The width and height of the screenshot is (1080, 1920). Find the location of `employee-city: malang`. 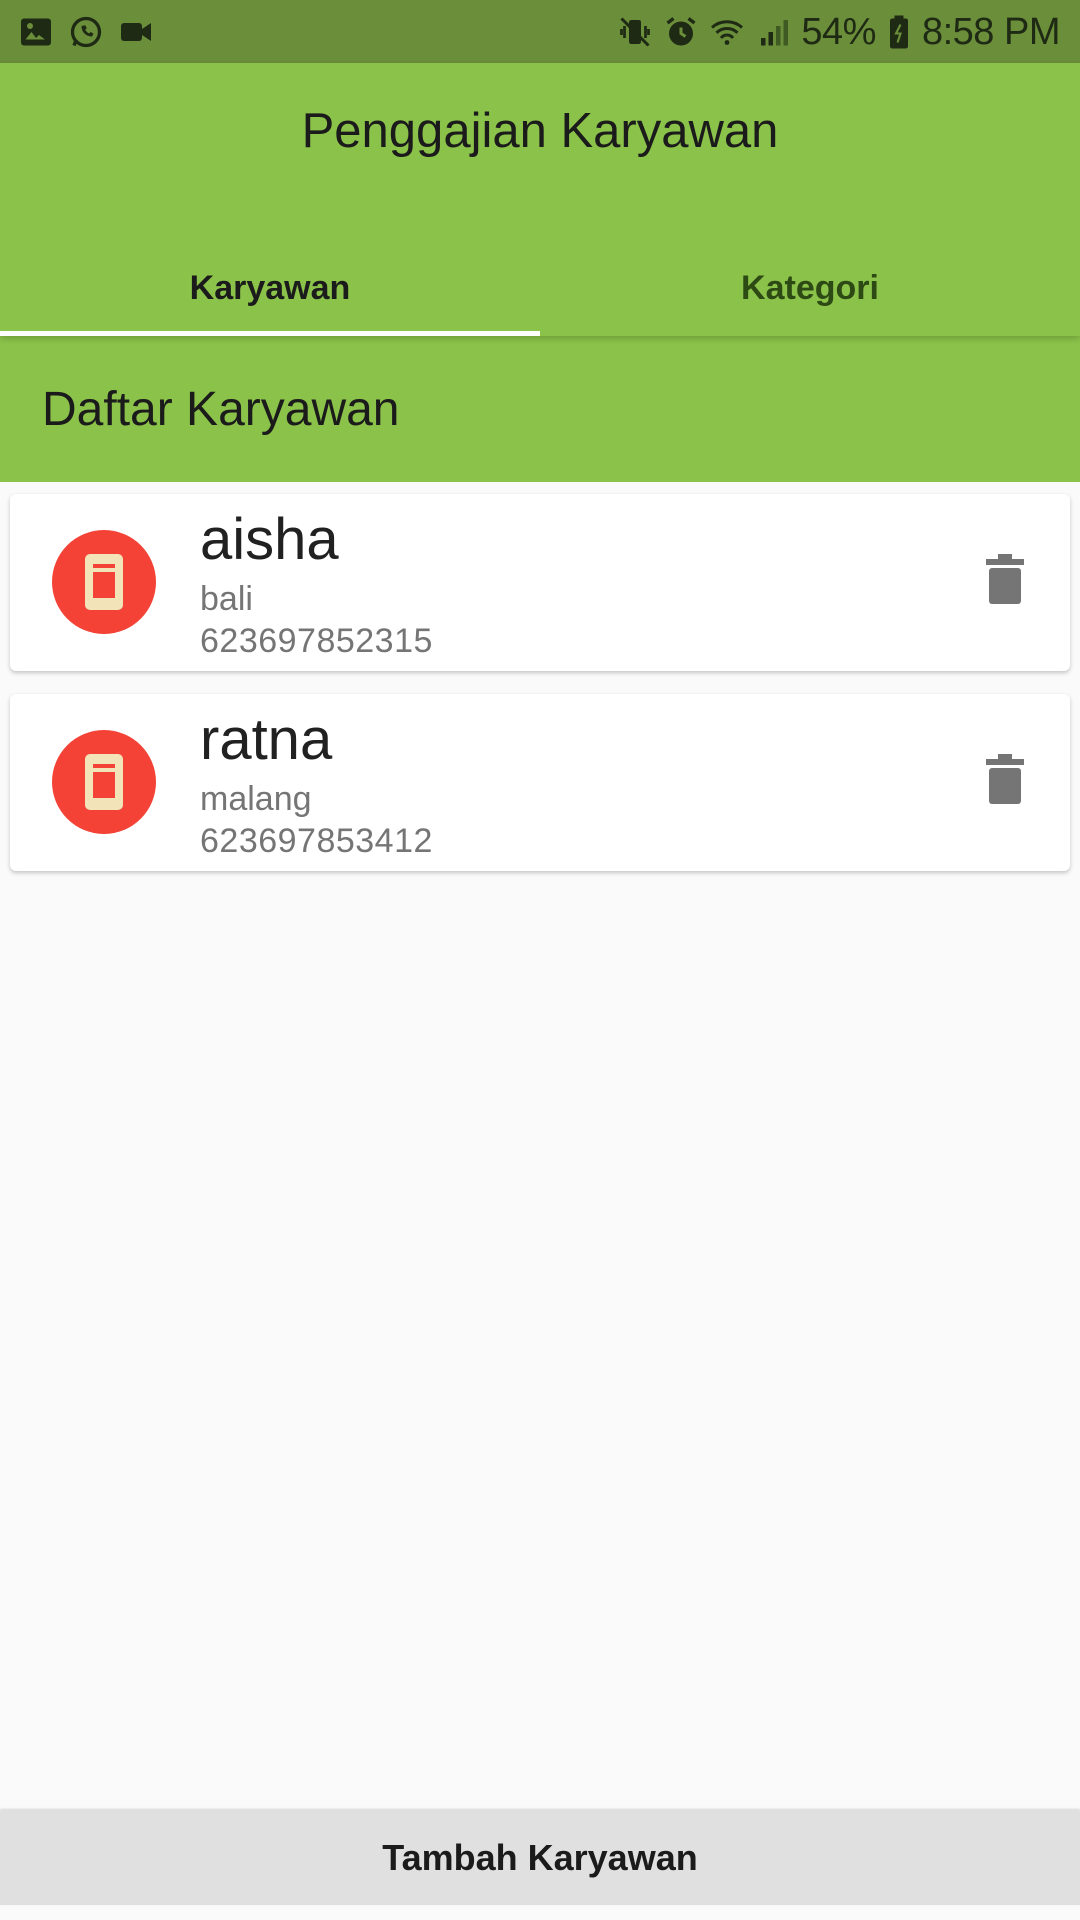

employee-city: malang is located at coordinates (256, 799).